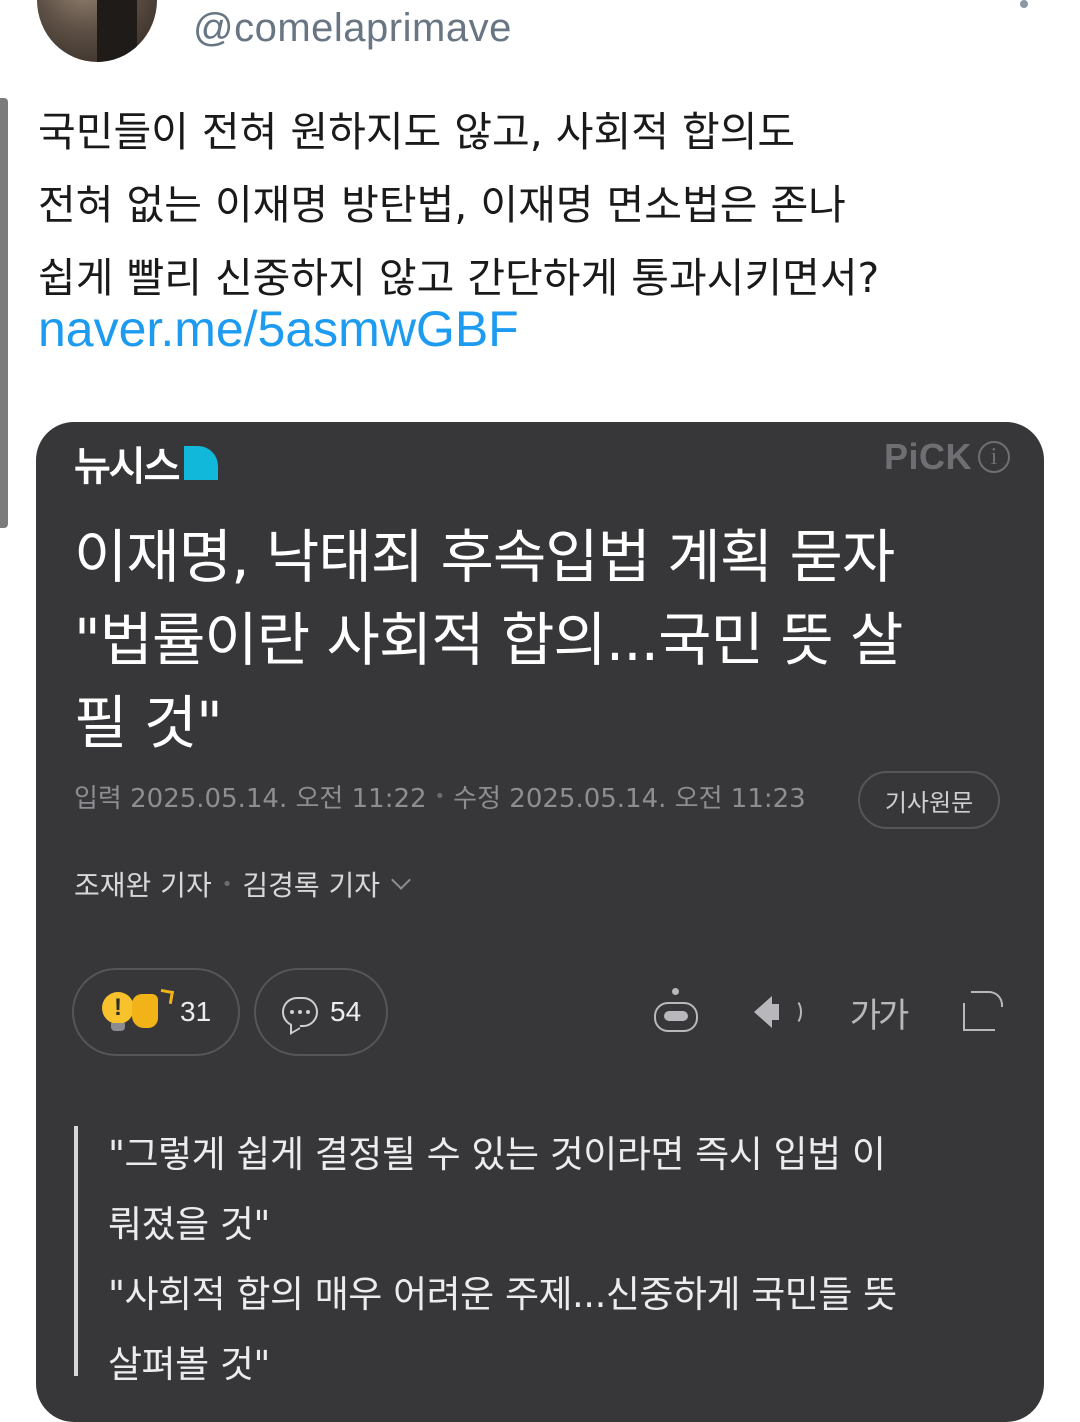  Describe the element at coordinates (300, 1012) in the screenshot. I see `comment-icon` at that location.